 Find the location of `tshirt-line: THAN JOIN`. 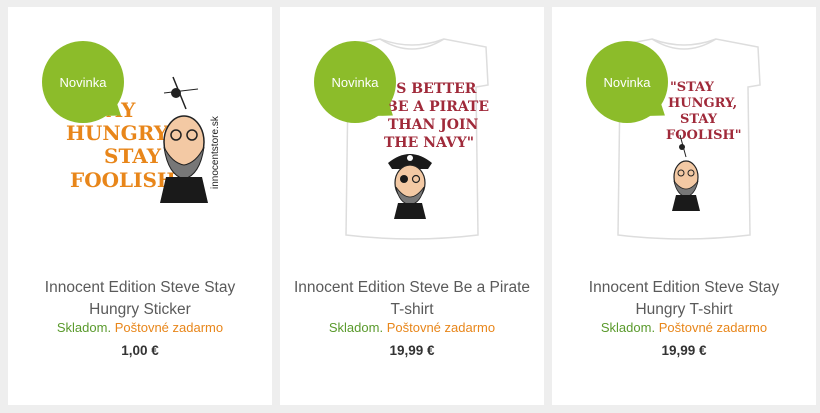

tshirt-line: THAN JOIN is located at coordinates (433, 125).